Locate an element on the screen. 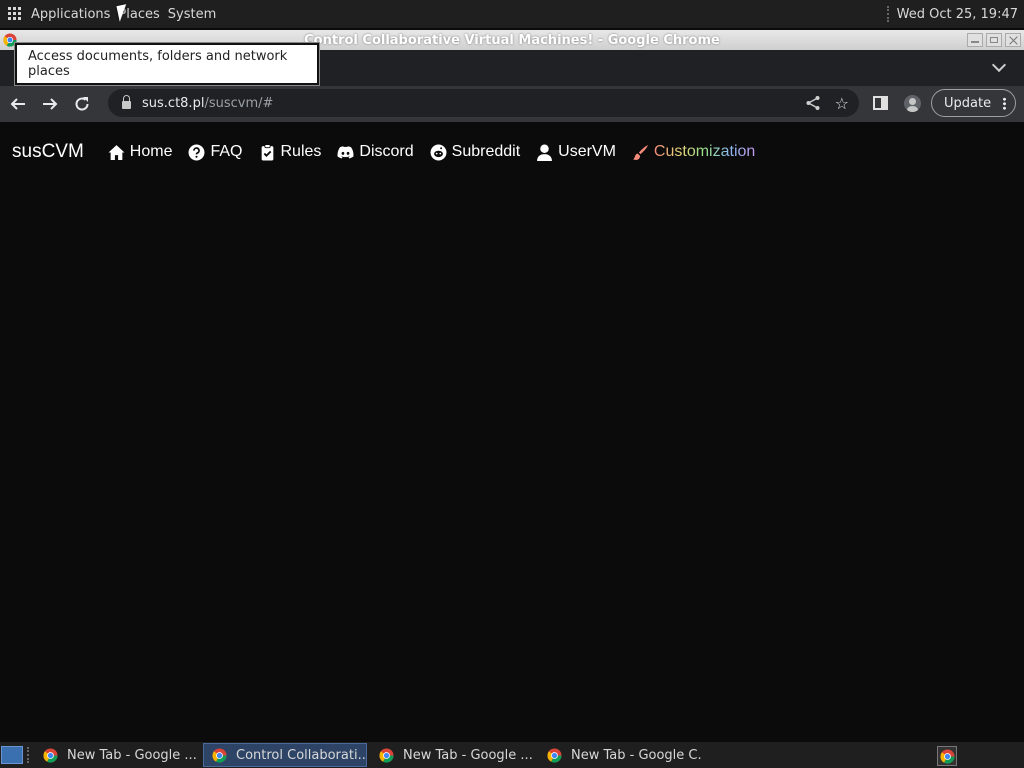 This screenshot has height=768, width=1024. clock: Wed Oct 25, 19:47 is located at coordinates (957, 14).